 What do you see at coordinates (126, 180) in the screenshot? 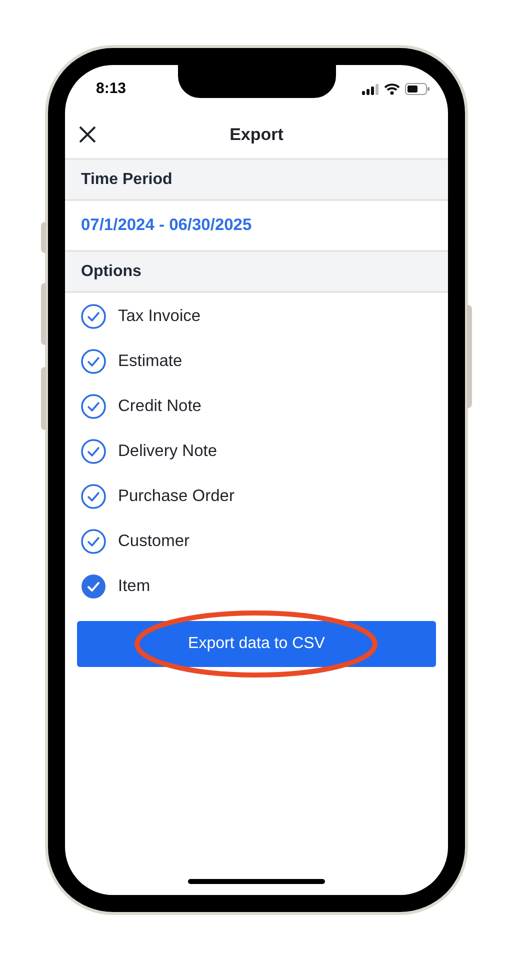
I see `section-heading: Time Period` at bounding box center [126, 180].